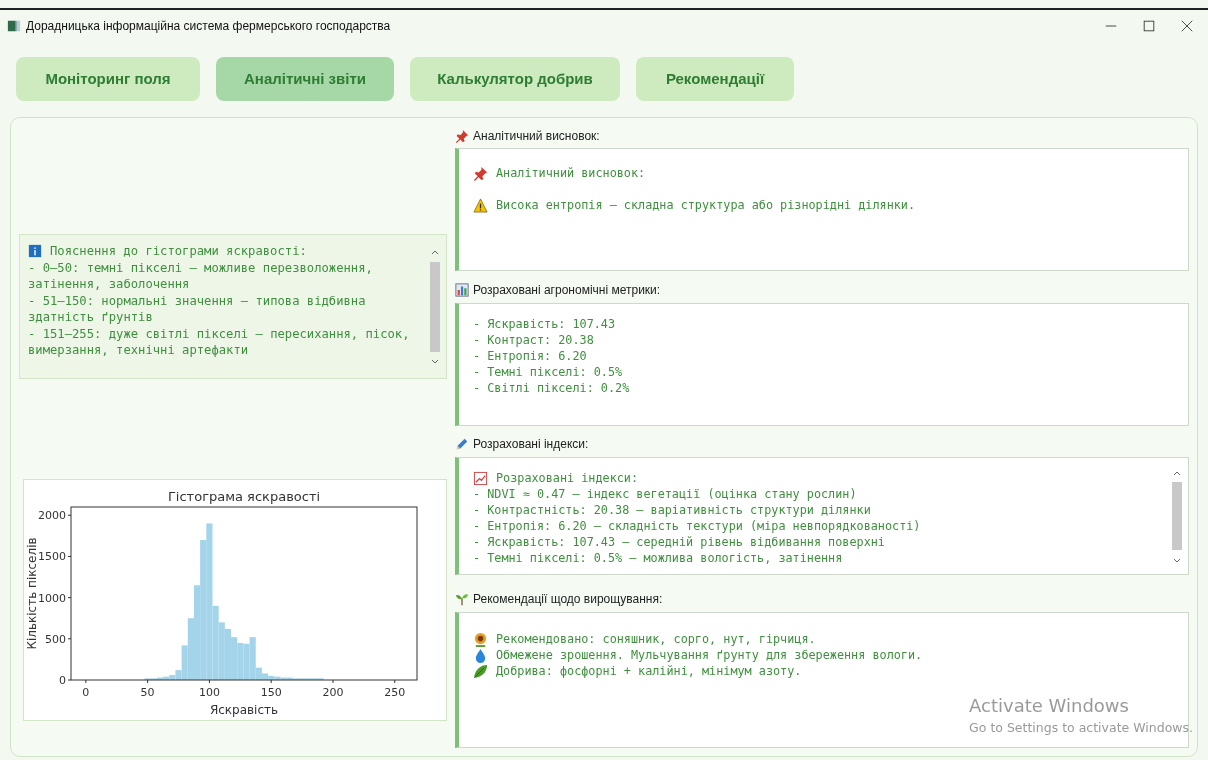  Describe the element at coordinates (567, 478) in the screenshot. I see `text-line: Розраховані індекси:` at that location.